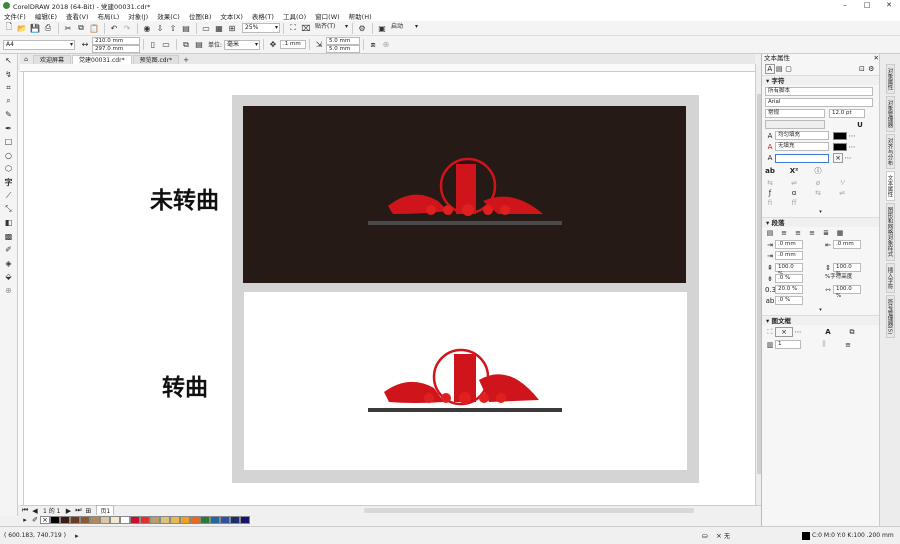  Describe the element at coordinates (25, 520) in the screenshot. I see `palette-left-arrow-icon: ▸` at that location.